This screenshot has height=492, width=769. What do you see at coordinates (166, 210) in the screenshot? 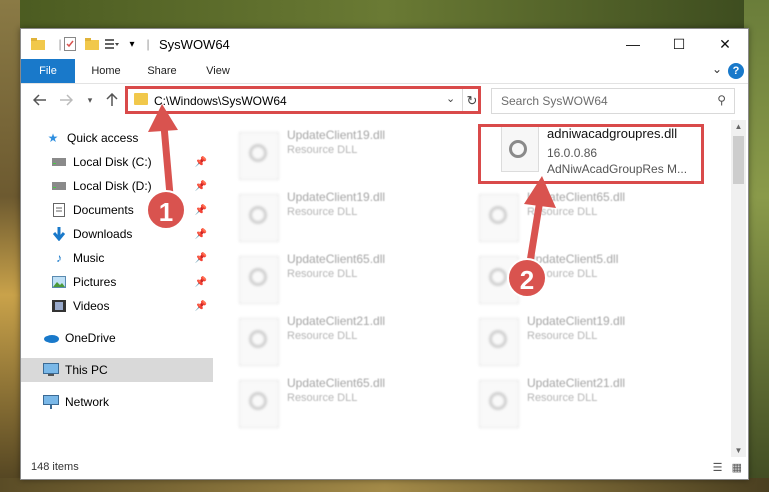
I see `annotation-badge-1: 1` at bounding box center [166, 210].